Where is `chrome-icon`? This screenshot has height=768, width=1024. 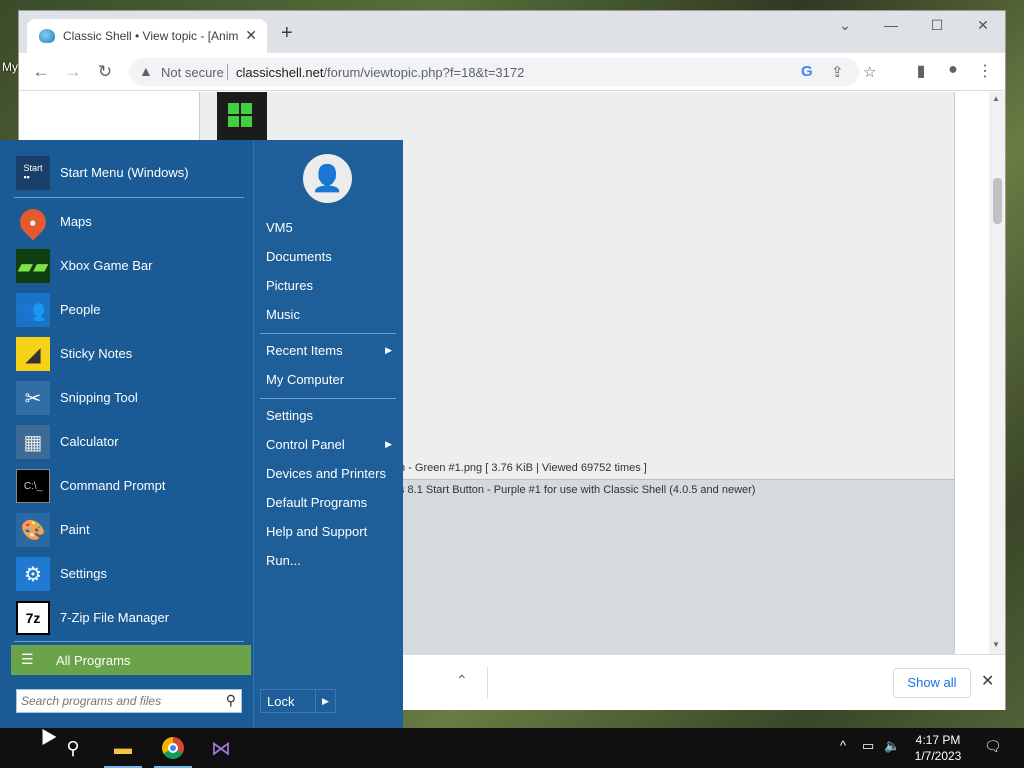
chrome-icon is located at coordinates (173, 748).